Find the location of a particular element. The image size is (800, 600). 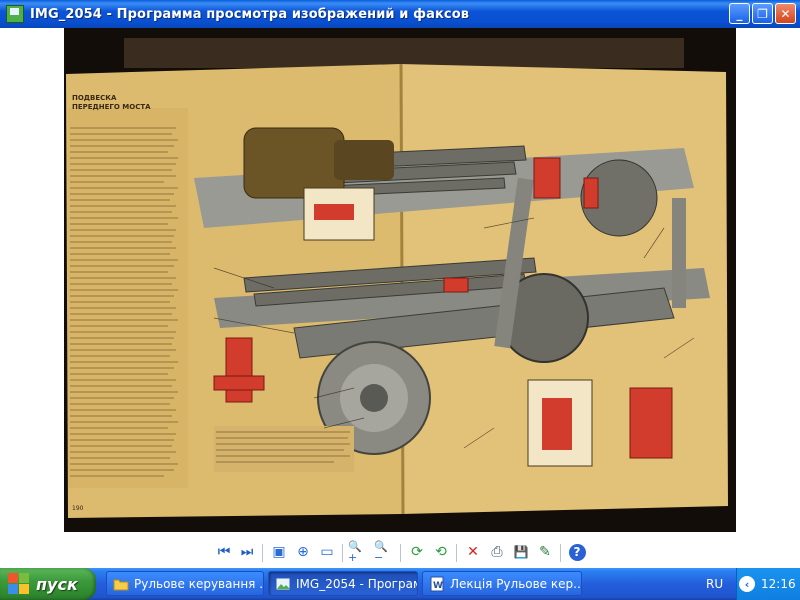

help-button: ? is located at coordinates (577, 552).